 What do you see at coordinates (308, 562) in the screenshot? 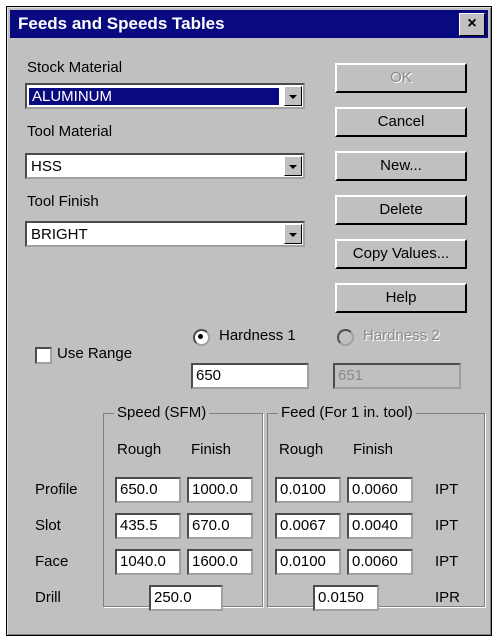
I see `face-feed-rough: 0.0100` at bounding box center [308, 562].